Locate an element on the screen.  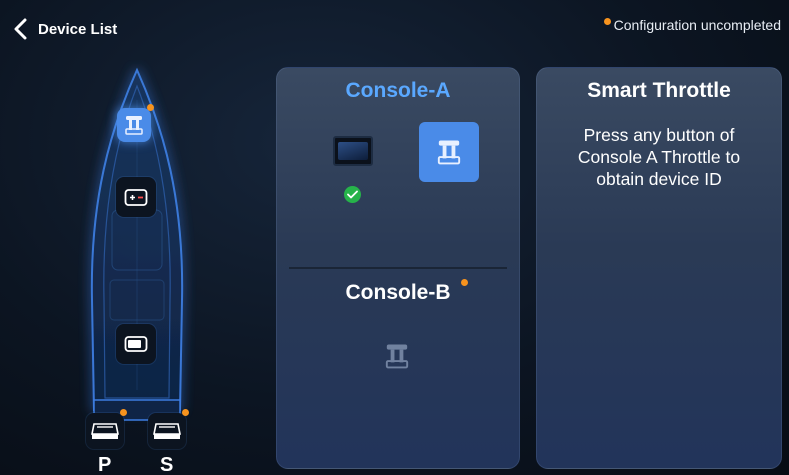
status-text: Configuration uncompleted is located at coordinates (697, 25).